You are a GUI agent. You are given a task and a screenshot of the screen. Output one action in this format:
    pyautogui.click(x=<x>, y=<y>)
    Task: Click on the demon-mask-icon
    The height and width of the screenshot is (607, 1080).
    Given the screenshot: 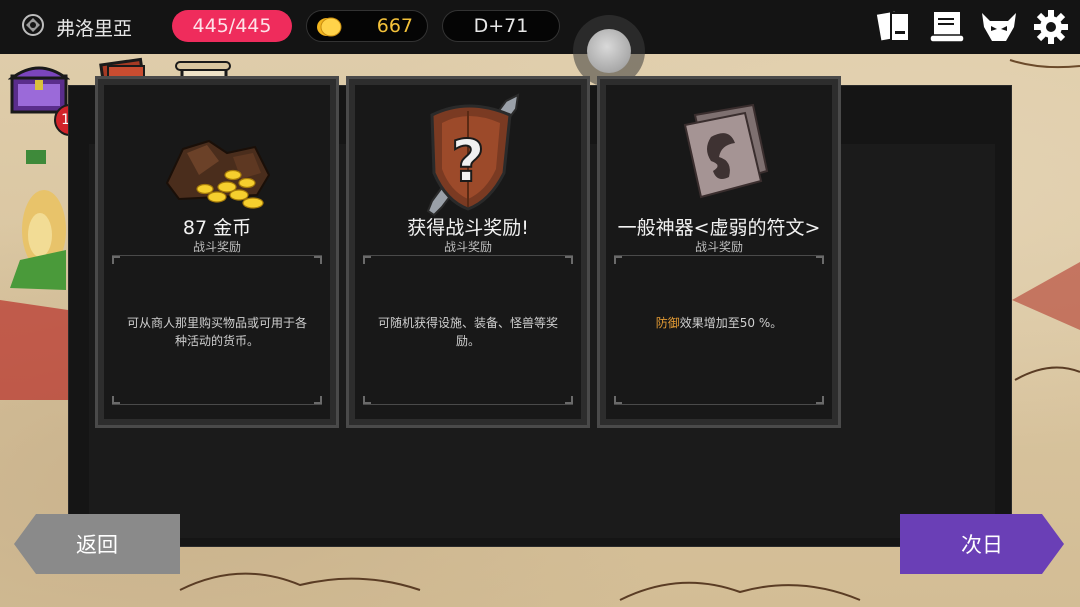 What is the action you would take?
    pyautogui.click(x=999, y=27)
    